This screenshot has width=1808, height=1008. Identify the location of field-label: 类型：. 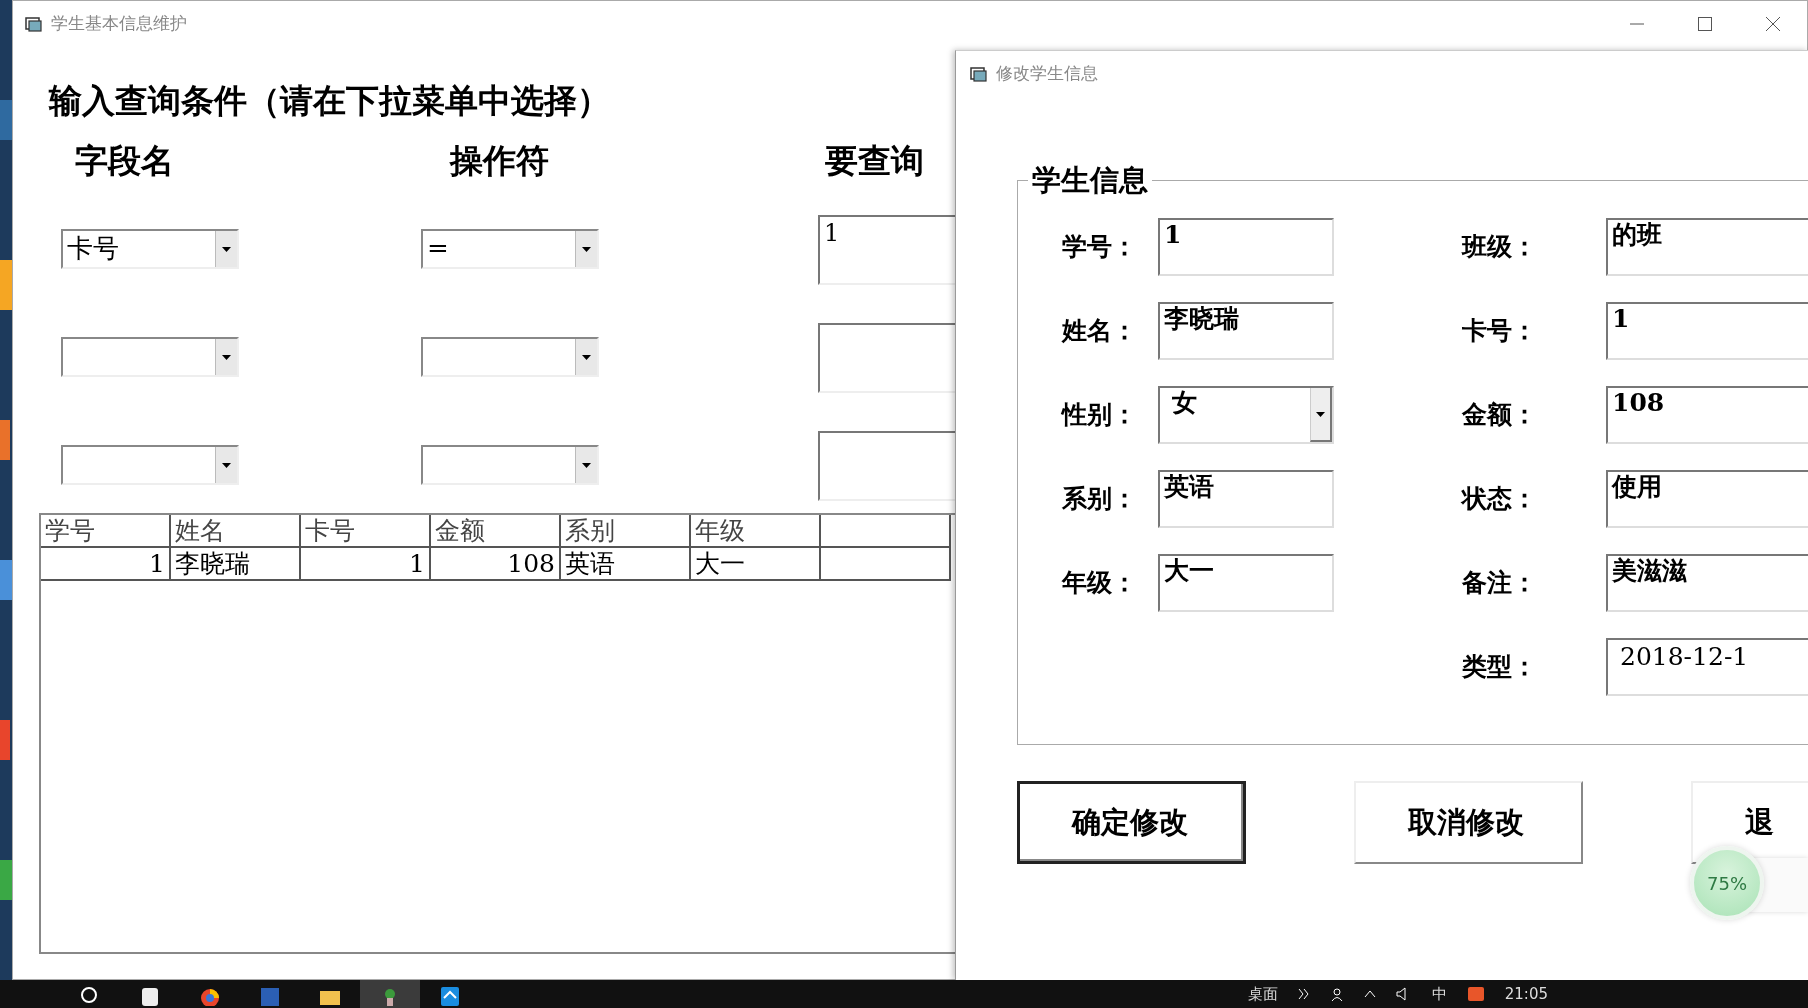
(1500, 667).